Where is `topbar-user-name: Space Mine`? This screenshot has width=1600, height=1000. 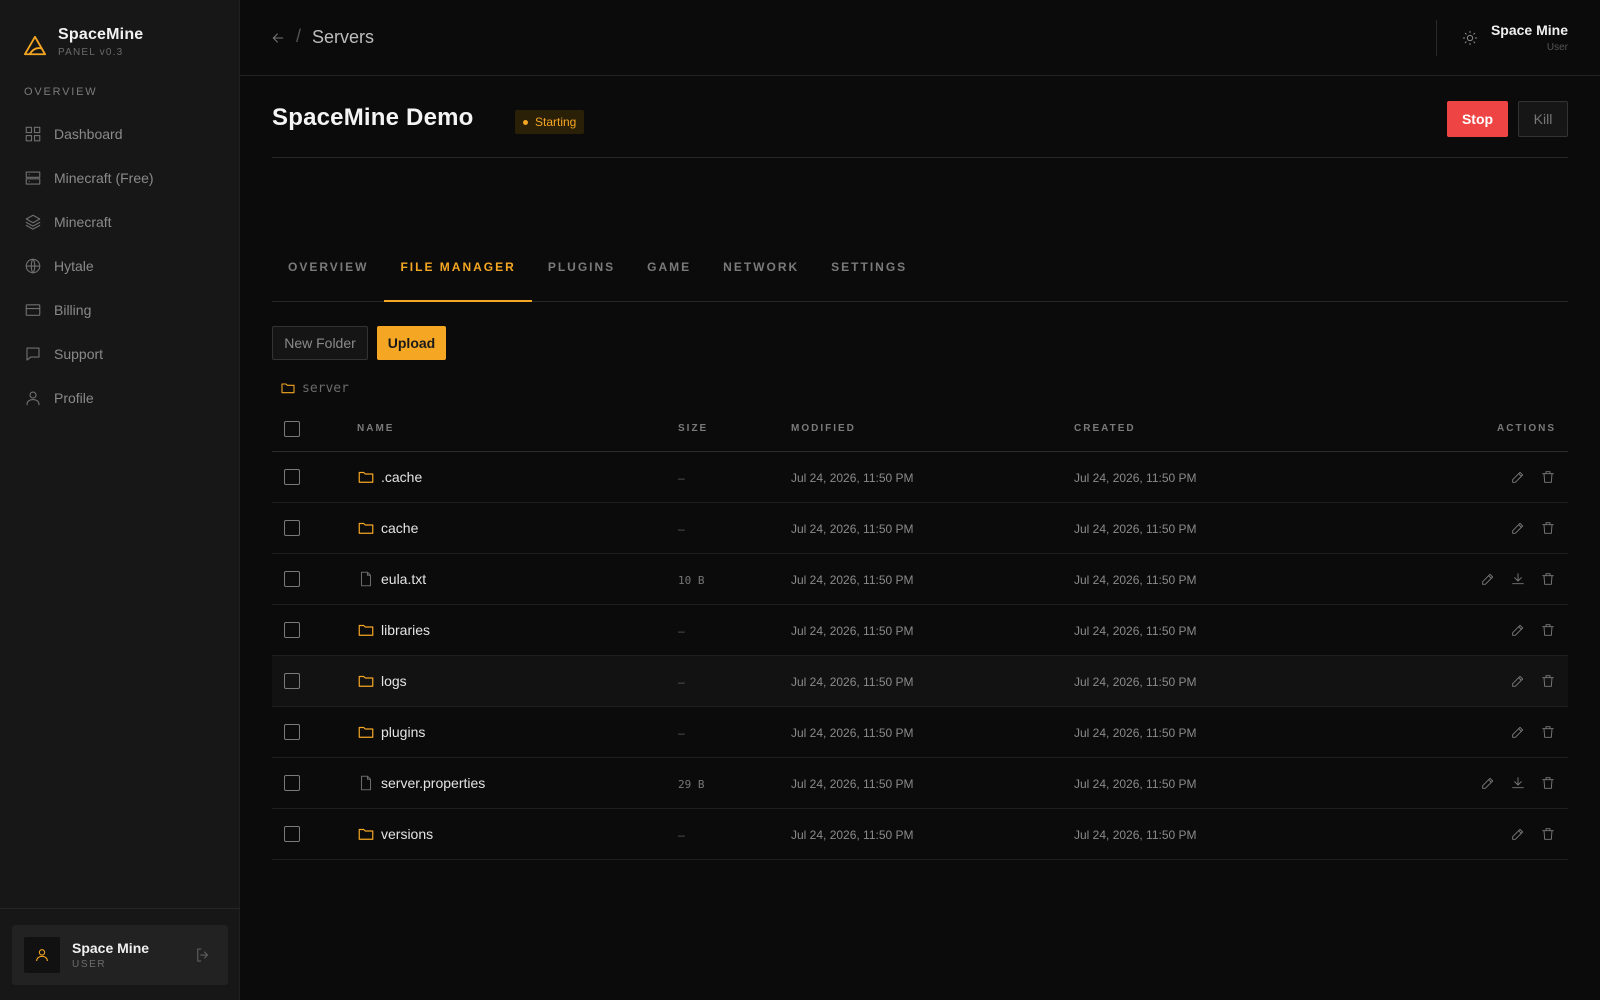 topbar-user-name: Space Mine is located at coordinates (1529, 30).